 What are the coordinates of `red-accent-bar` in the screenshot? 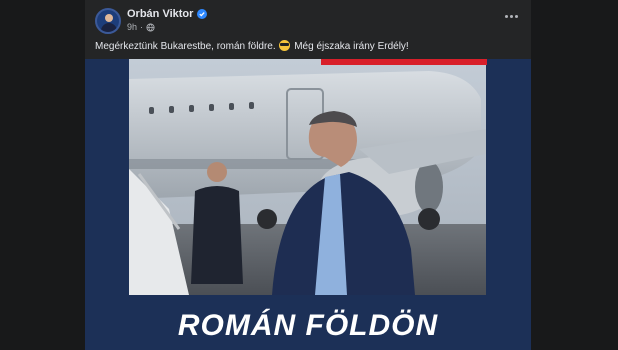 It's located at (404, 62).